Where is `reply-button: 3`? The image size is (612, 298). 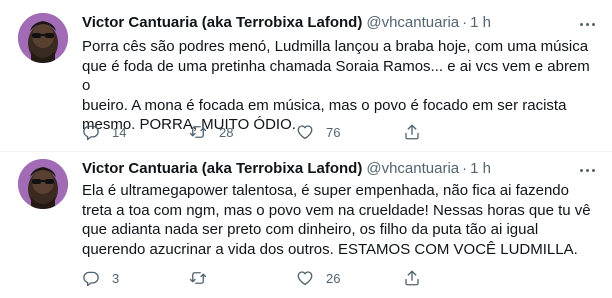
reply-button: 3 is located at coordinates (100, 278).